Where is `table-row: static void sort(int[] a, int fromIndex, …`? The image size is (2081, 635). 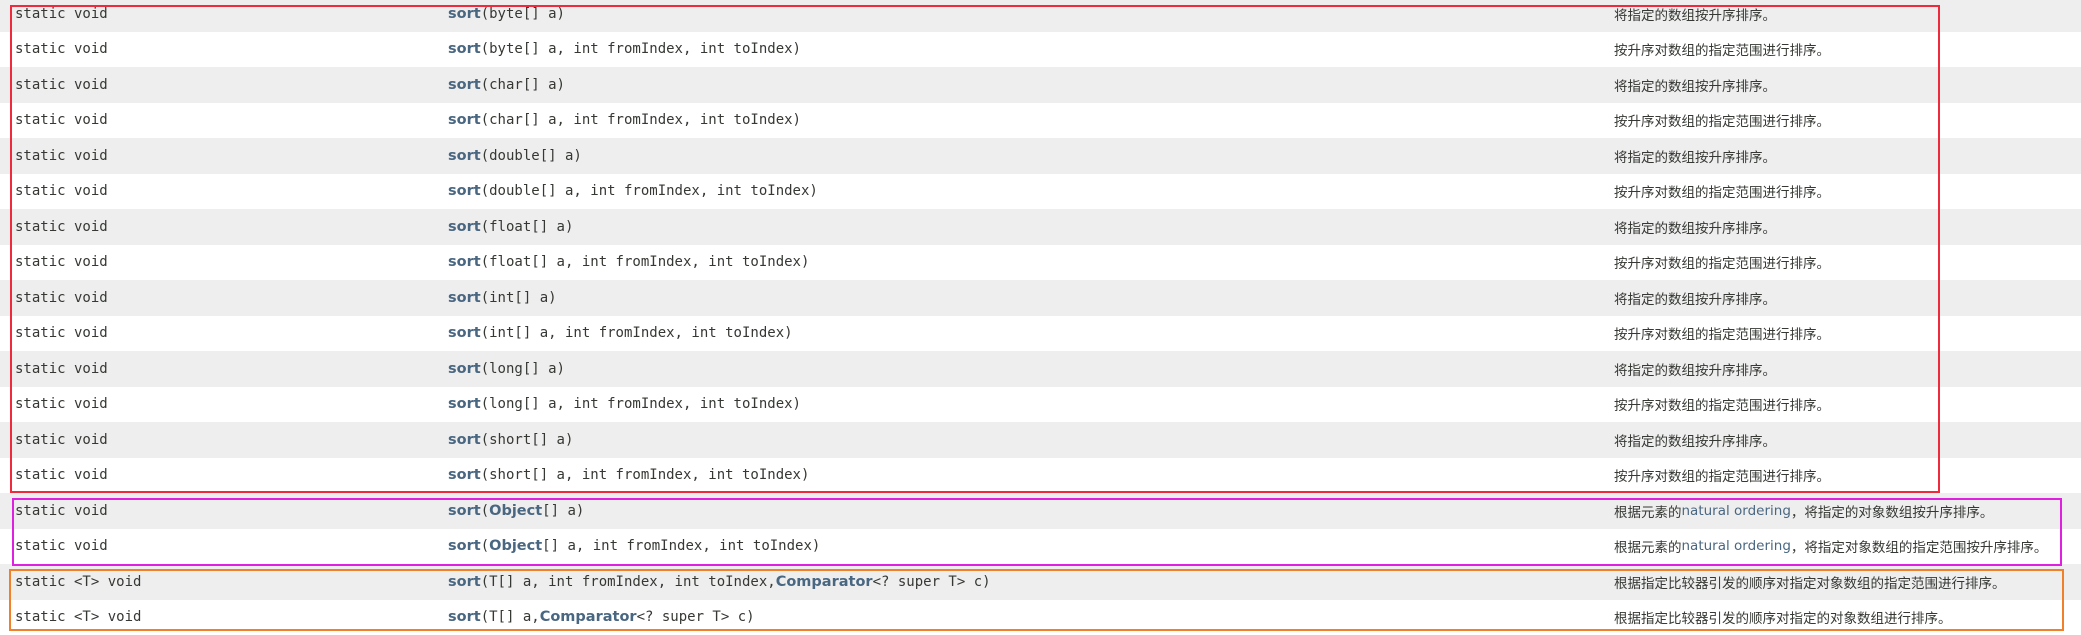 table-row: static void sort(int[] a, int fromIndex, … is located at coordinates (1040, 334).